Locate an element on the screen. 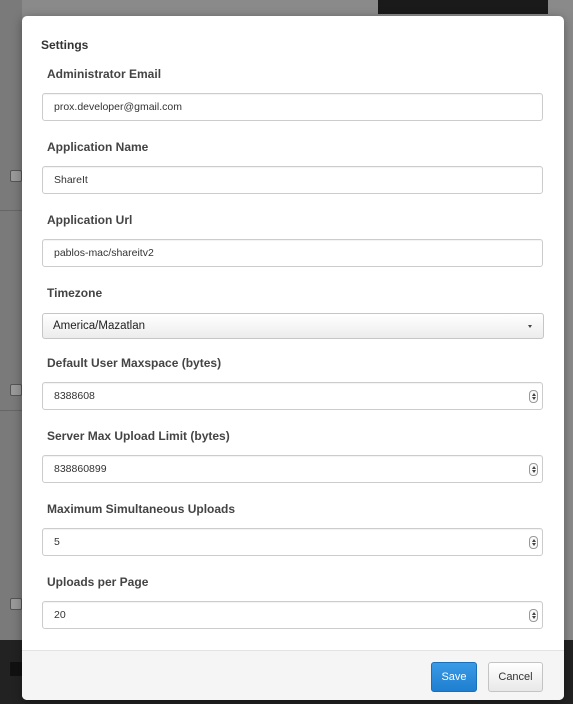 The height and width of the screenshot is (704, 573). admin-email-label: Administrator Email is located at coordinates (104, 74).